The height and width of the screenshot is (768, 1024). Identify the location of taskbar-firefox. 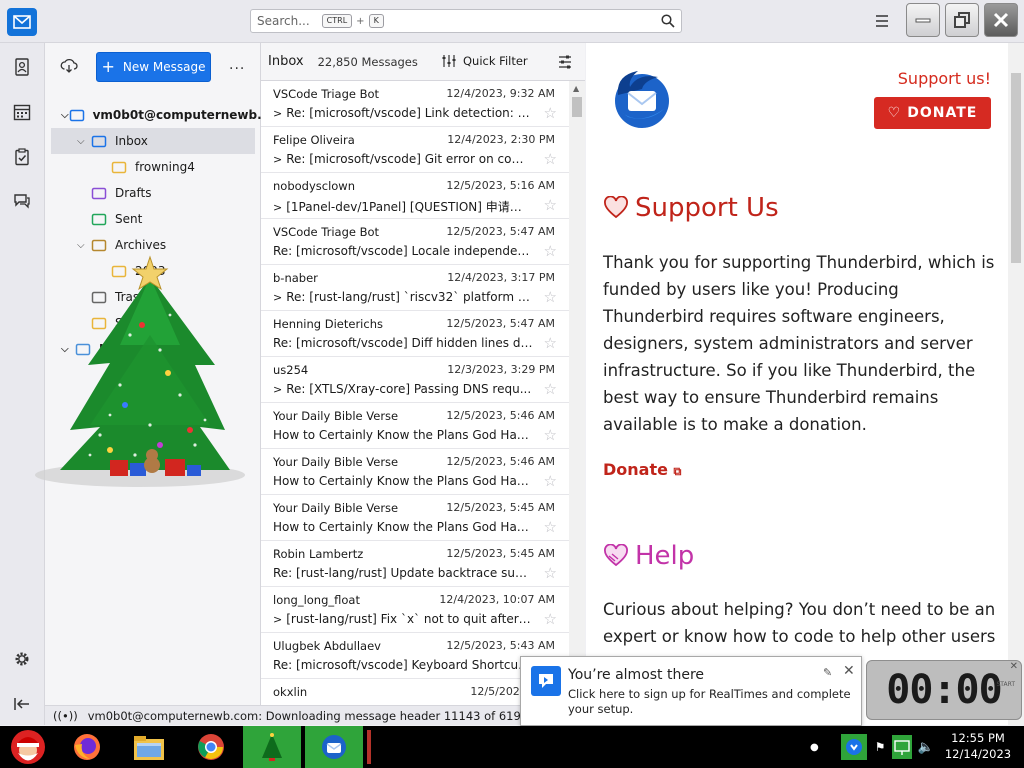
(87, 747).